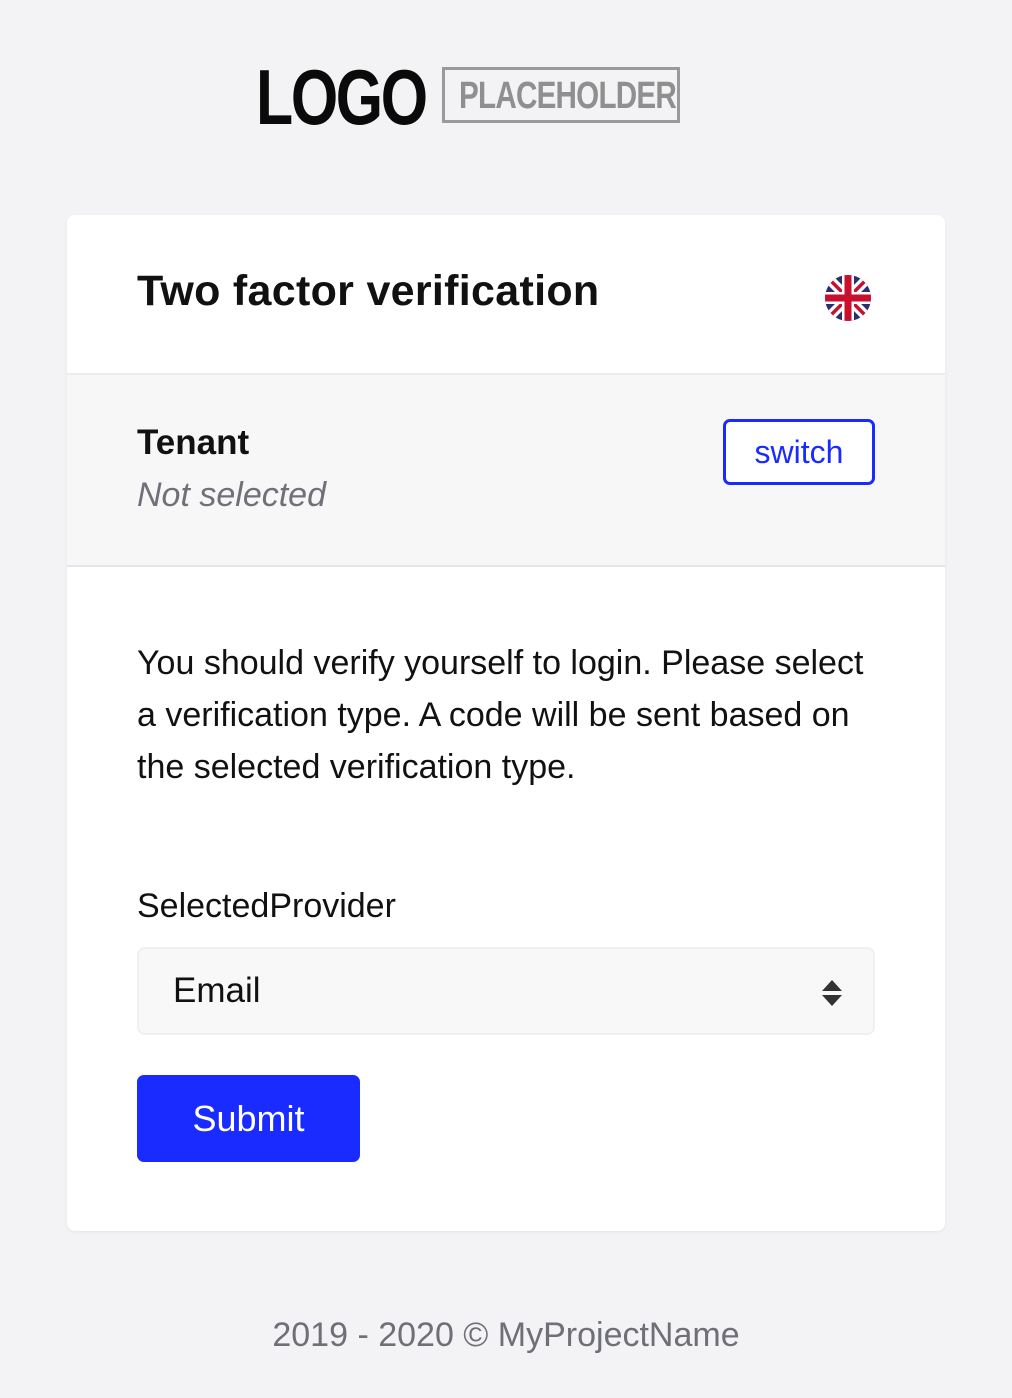 The height and width of the screenshot is (1398, 1012). Describe the element at coordinates (568, 96) in the screenshot. I see `logo-sub-text: PLACEHOLDER` at that location.